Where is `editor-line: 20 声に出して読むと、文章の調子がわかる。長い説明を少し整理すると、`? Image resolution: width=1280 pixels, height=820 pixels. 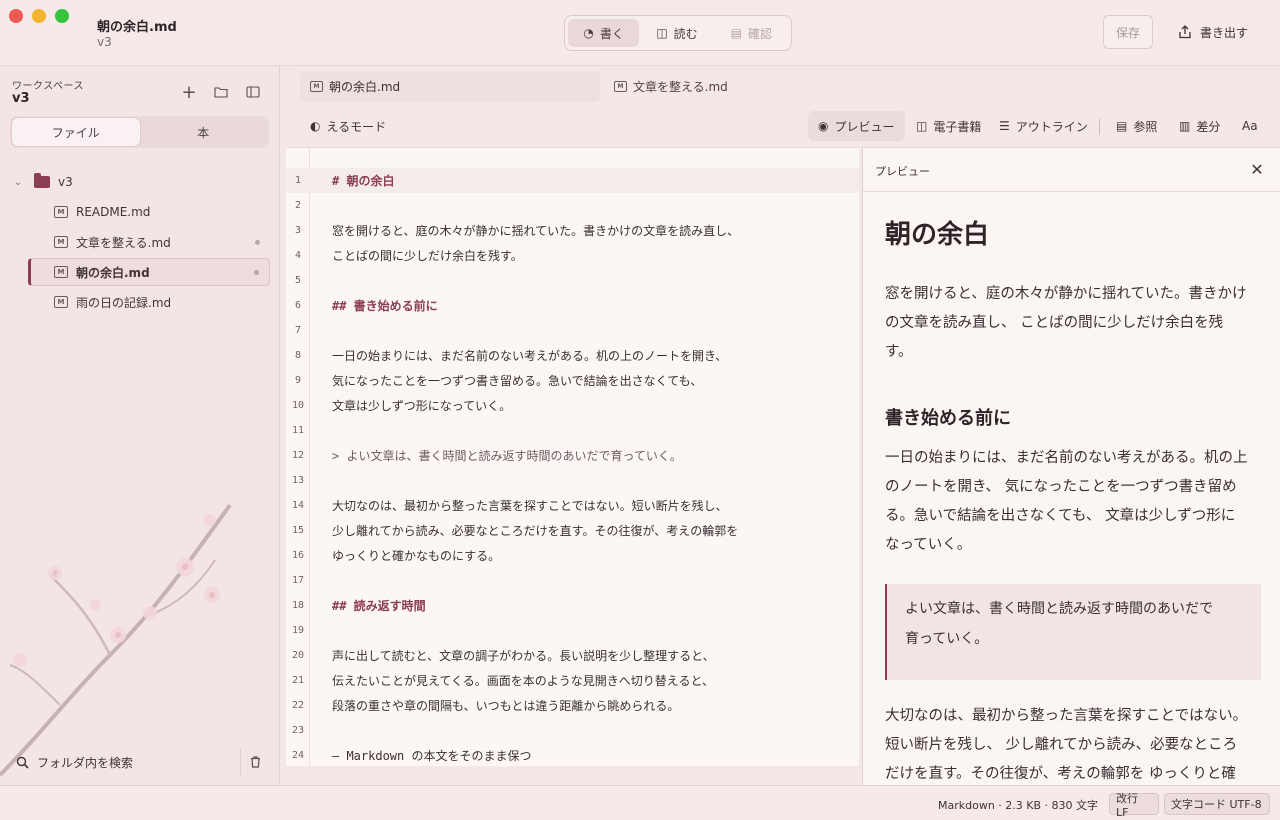
editor-line: 20 声に出して読むと、文章の調子がわかる。長い説明を少し整理すると、 is located at coordinates (572, 655).